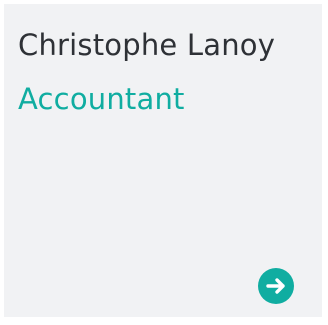  I want to click on arrow-right-icon, so click(276, 286).